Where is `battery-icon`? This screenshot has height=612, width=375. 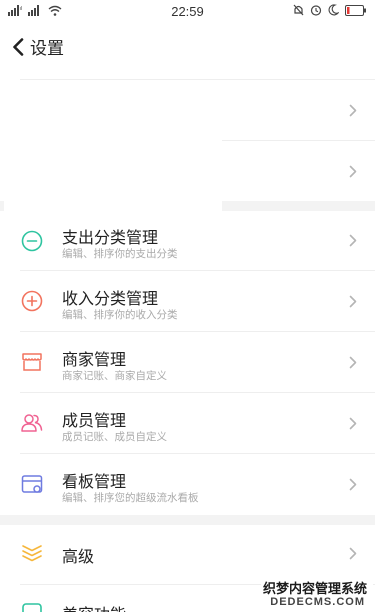
battery-icon is located at coordinates (355, 10).